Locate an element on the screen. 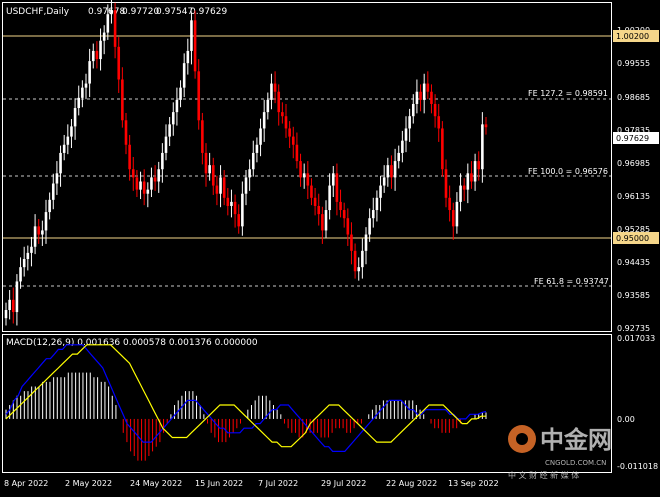 The width and height of the screenshot is (660, 497). time-tick: 8 Apr 2022 is located at coordinates (26, 483).